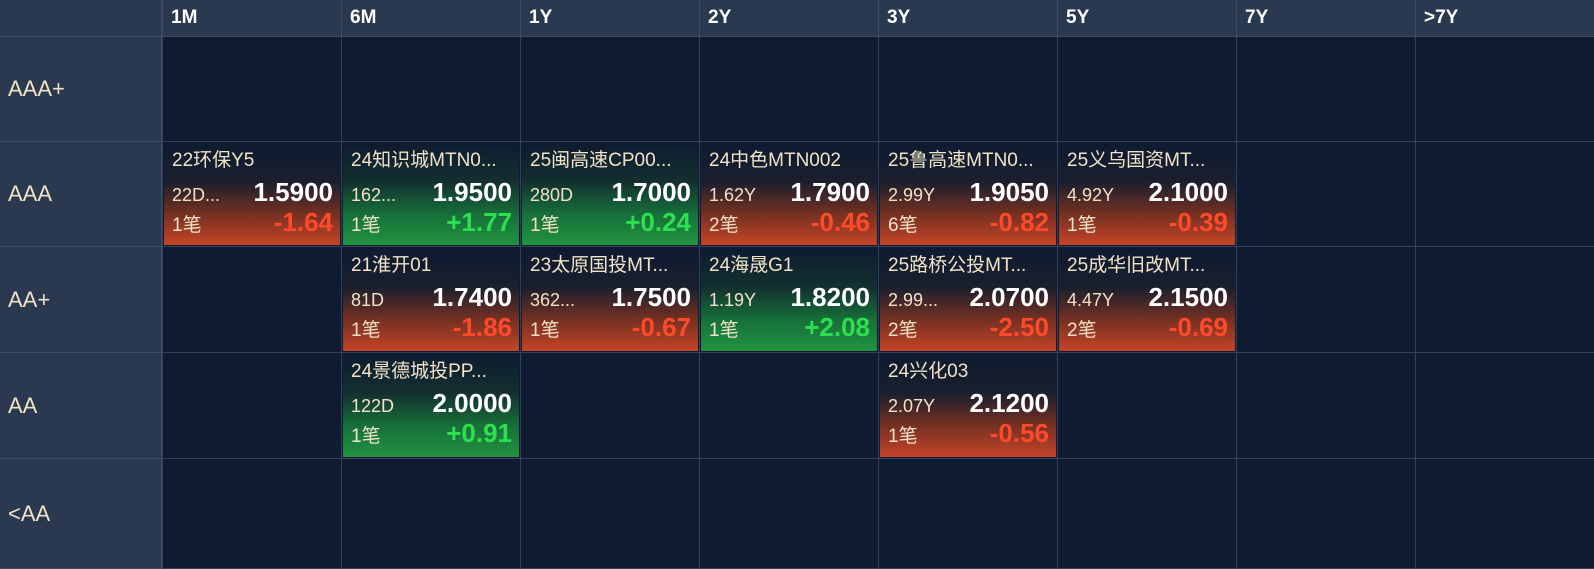 This screenshot has width=1594, height=569. I want to click on bond-quote-card: 25路桥公投MT... 2.99... 2.0700 2笔 -2.50, so click(968, 299).